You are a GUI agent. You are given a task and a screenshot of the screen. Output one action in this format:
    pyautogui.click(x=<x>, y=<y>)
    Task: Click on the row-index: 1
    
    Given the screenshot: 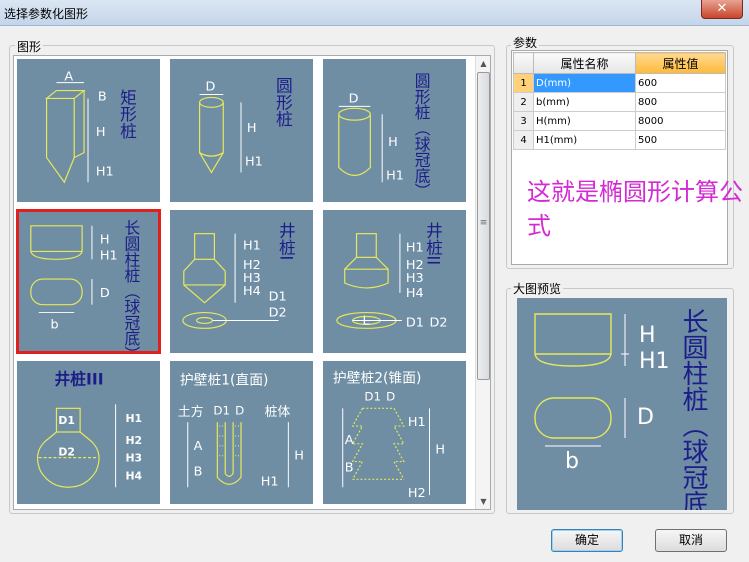 What is the action you would take?
    pyautogui.click(x=523, y=83)
    